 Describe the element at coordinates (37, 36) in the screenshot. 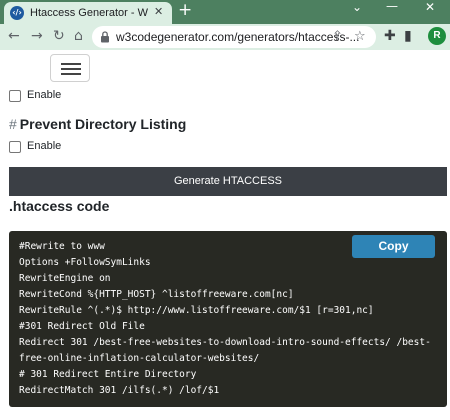

I see `forward-icon: →` at that location.